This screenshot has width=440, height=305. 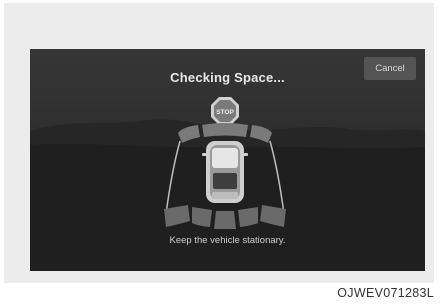 I want to click on figure-code: OJWEV071283L, so click(x=385, y=293).